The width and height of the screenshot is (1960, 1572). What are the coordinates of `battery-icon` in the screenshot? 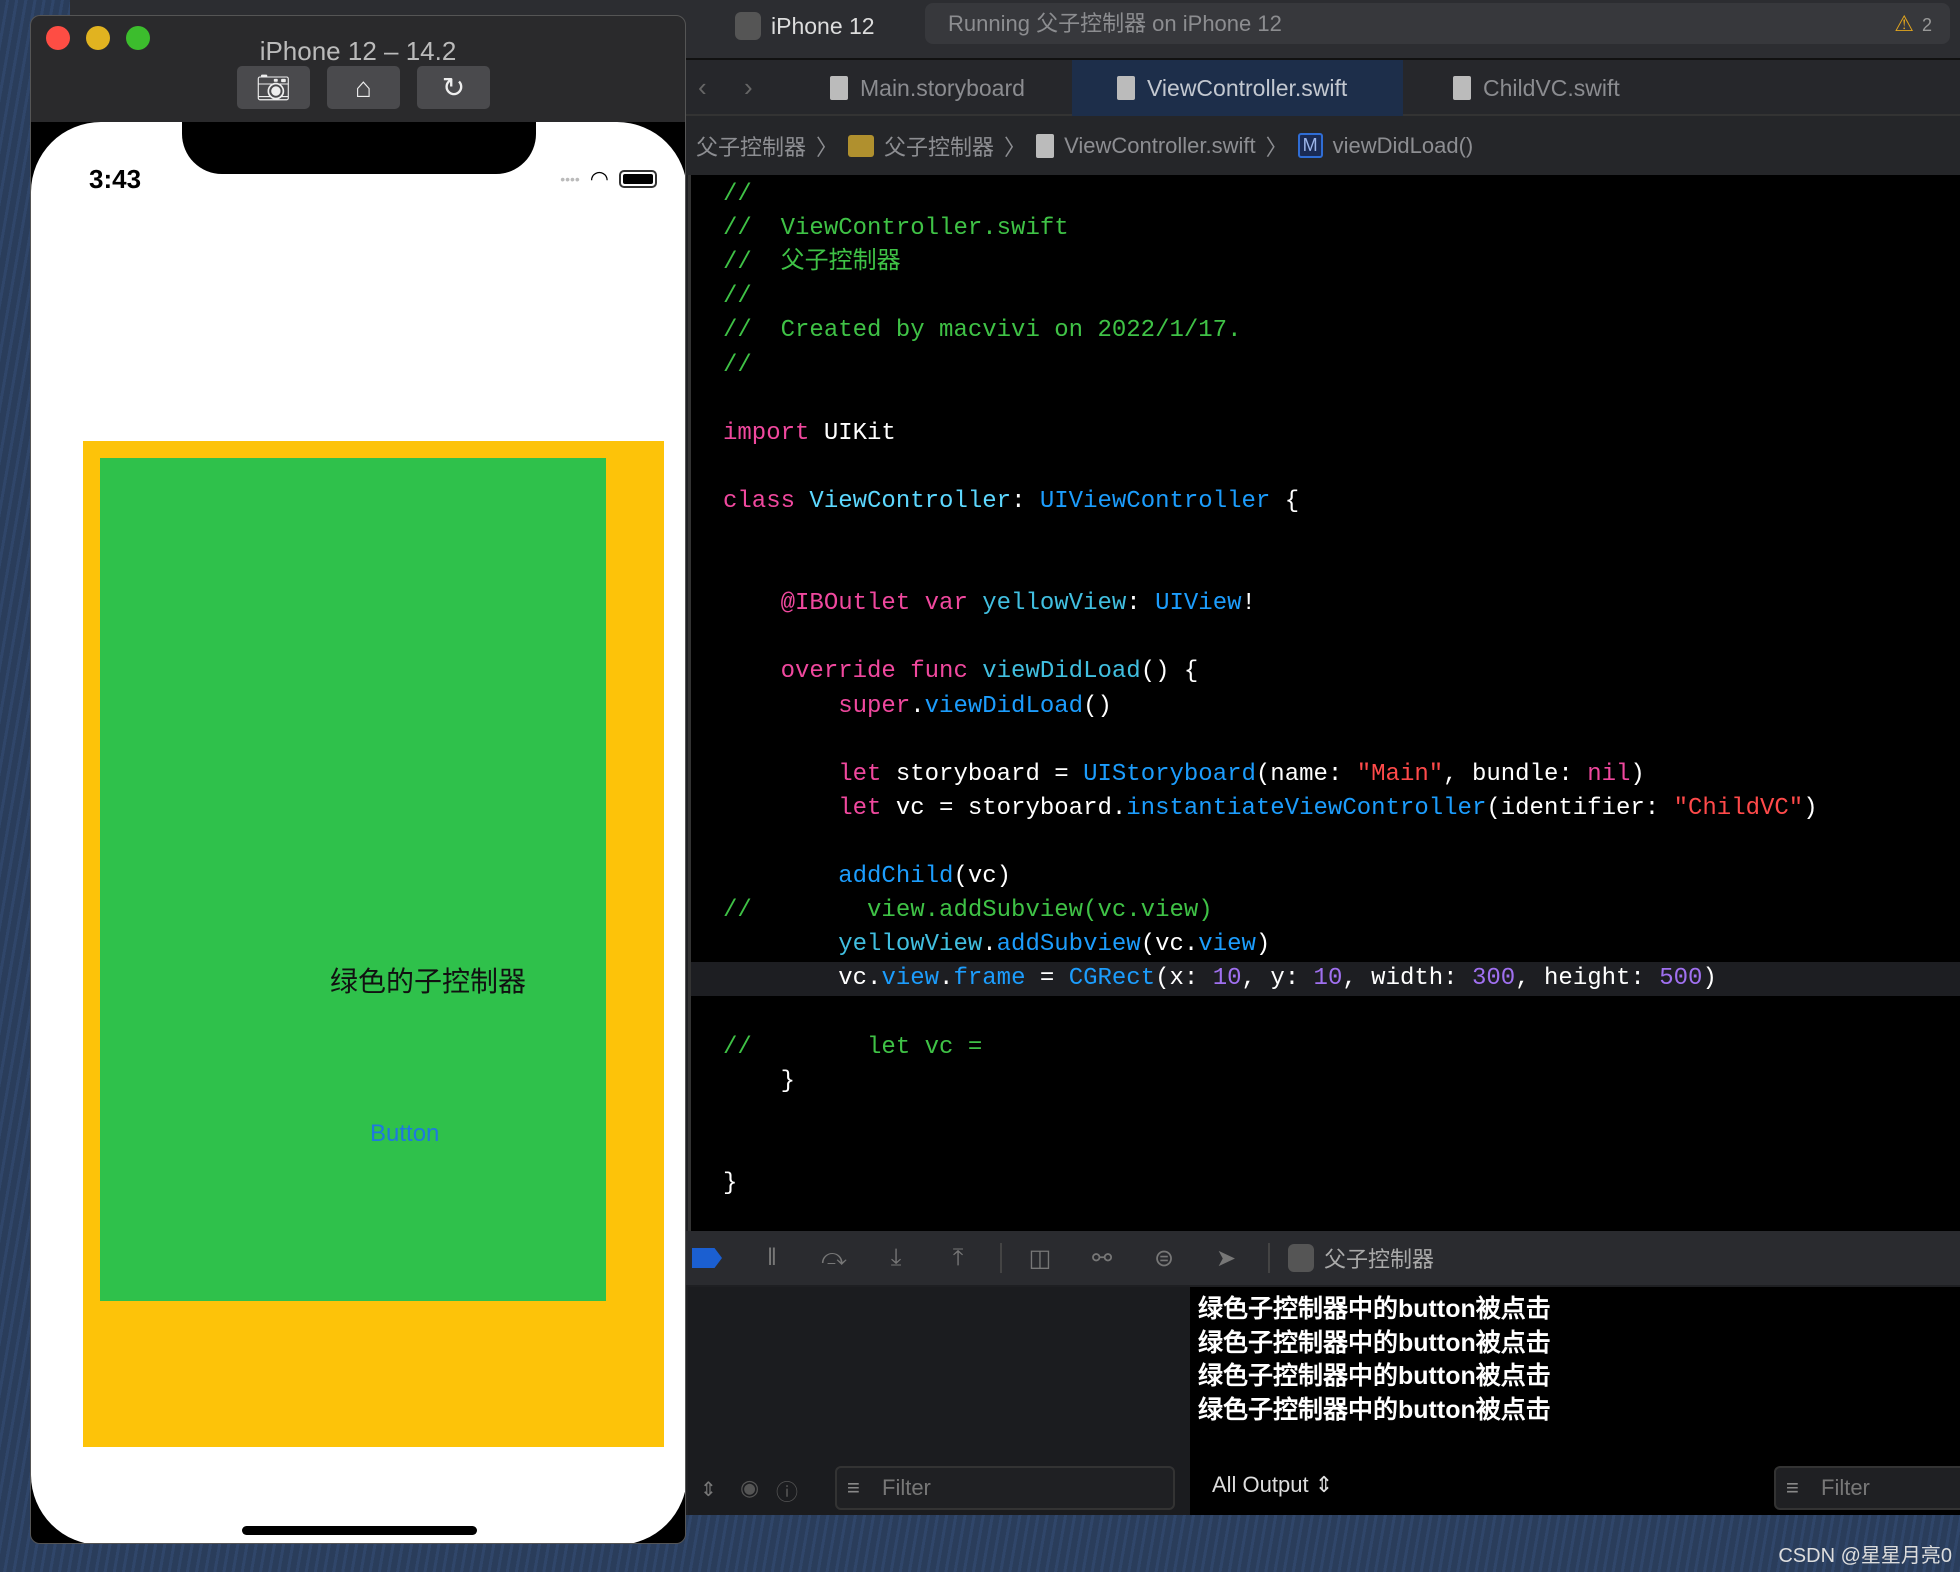 It's located at (638, 179).